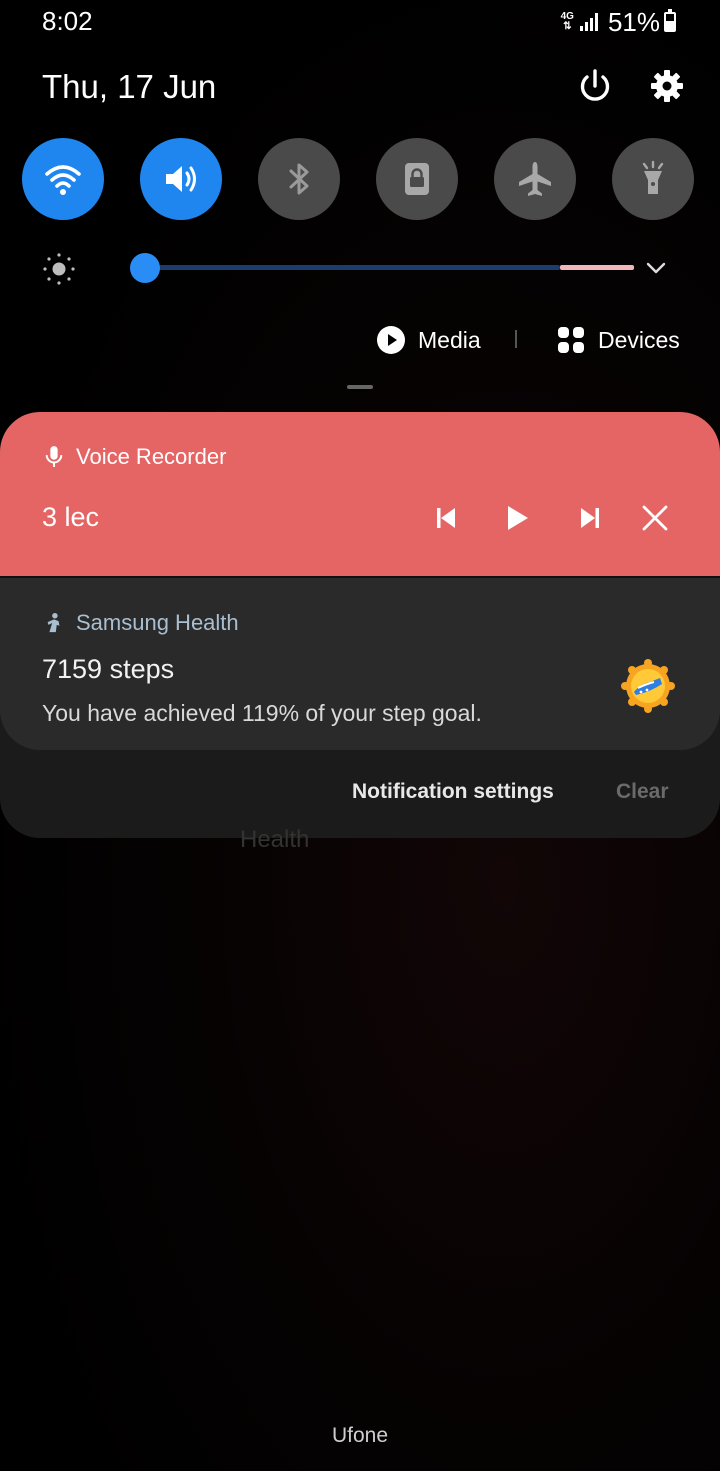 Image resolution: width=720 pixels, height=1471 pixels. I want to click on devices-grid-icon, so click(571, 340).